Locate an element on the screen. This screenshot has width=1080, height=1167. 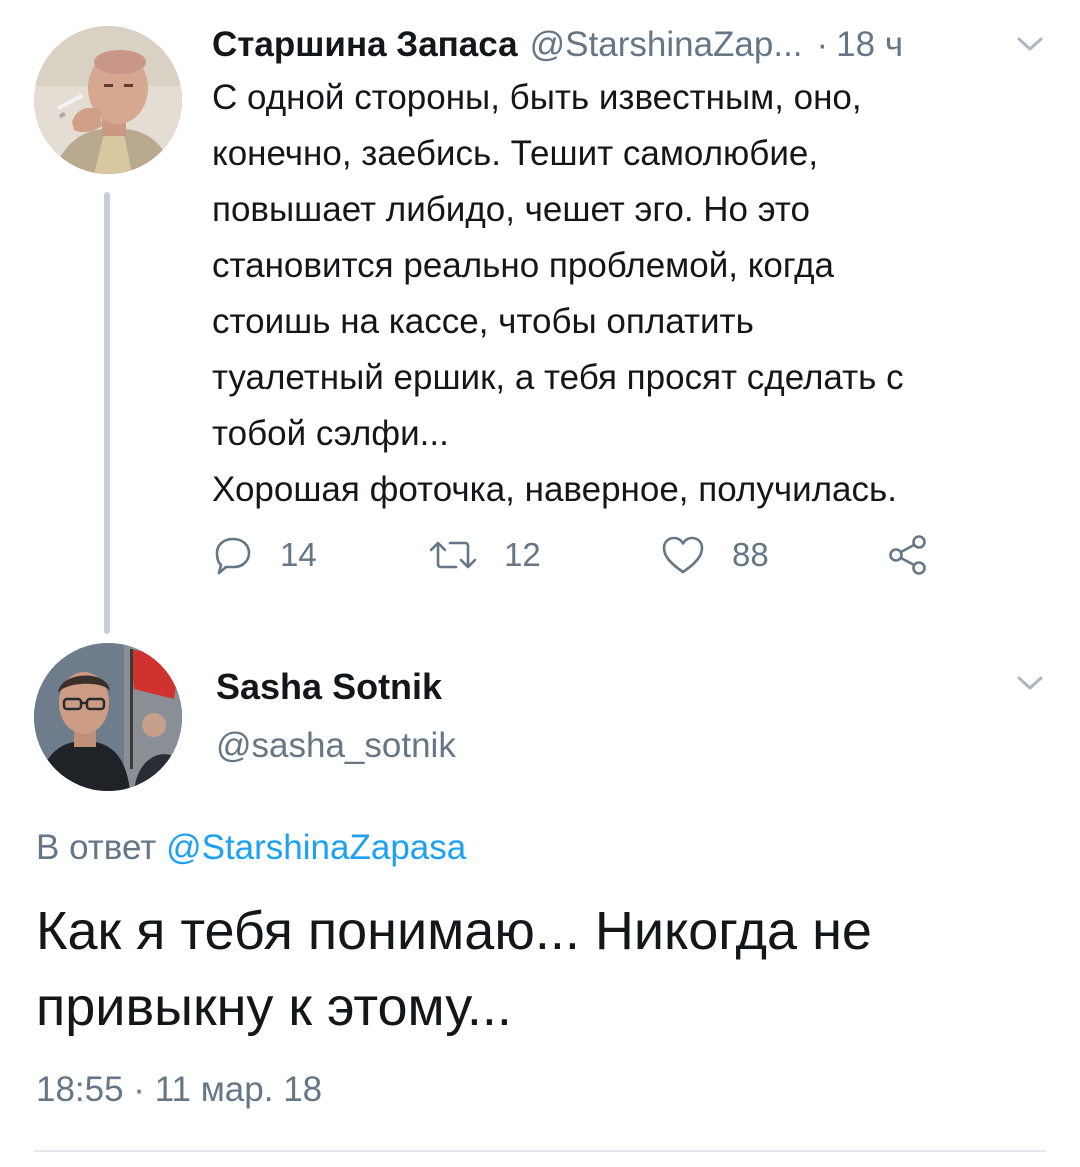
retweet-icon is located at coordinates (453, 555).